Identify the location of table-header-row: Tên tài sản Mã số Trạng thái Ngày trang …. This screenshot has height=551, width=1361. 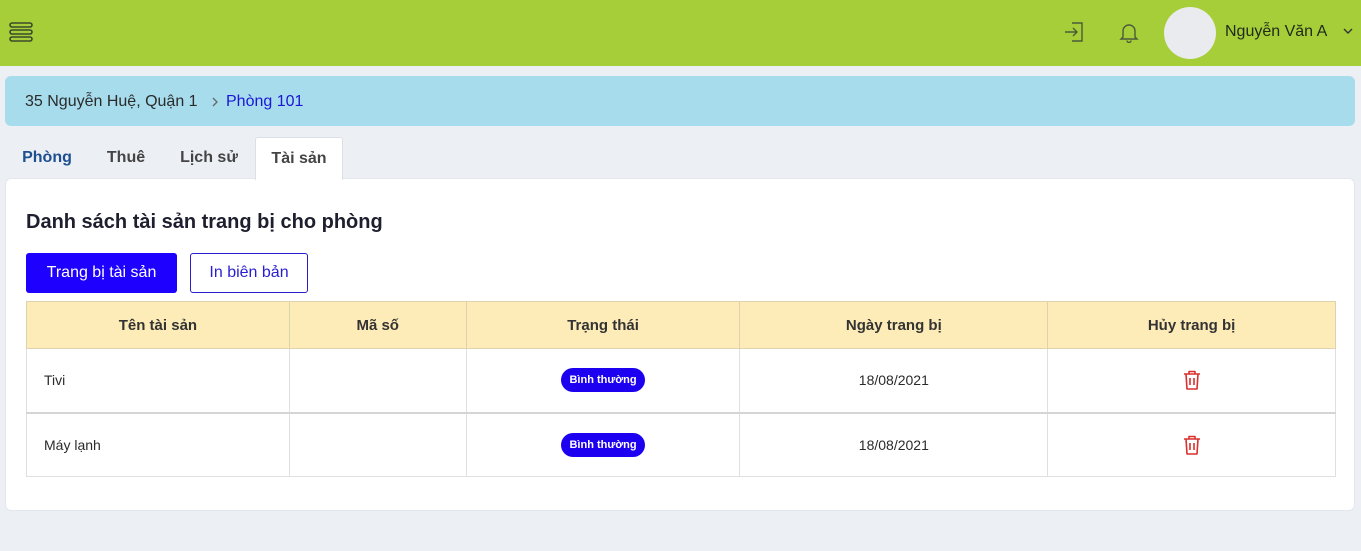
(681, 325).